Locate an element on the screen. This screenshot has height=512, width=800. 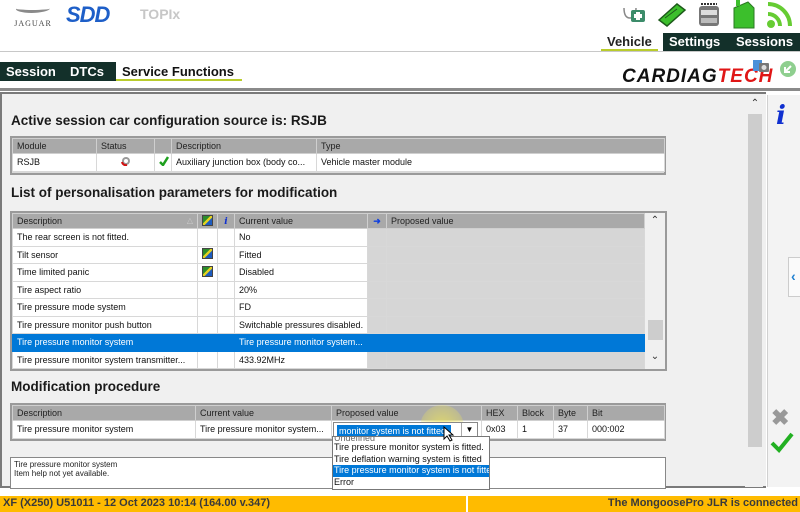
col-hex: HEX is located at coordinates (499, 413).